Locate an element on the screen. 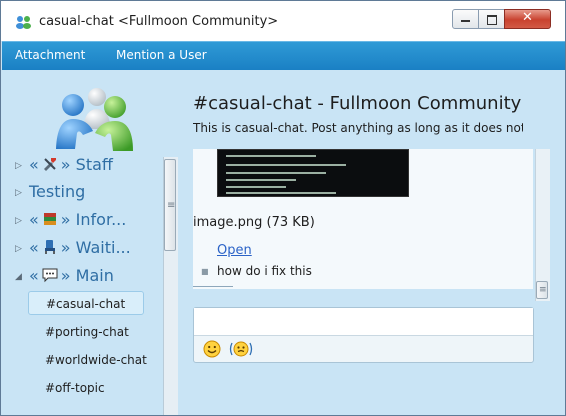  message-input is located at coordinates (363, 322).